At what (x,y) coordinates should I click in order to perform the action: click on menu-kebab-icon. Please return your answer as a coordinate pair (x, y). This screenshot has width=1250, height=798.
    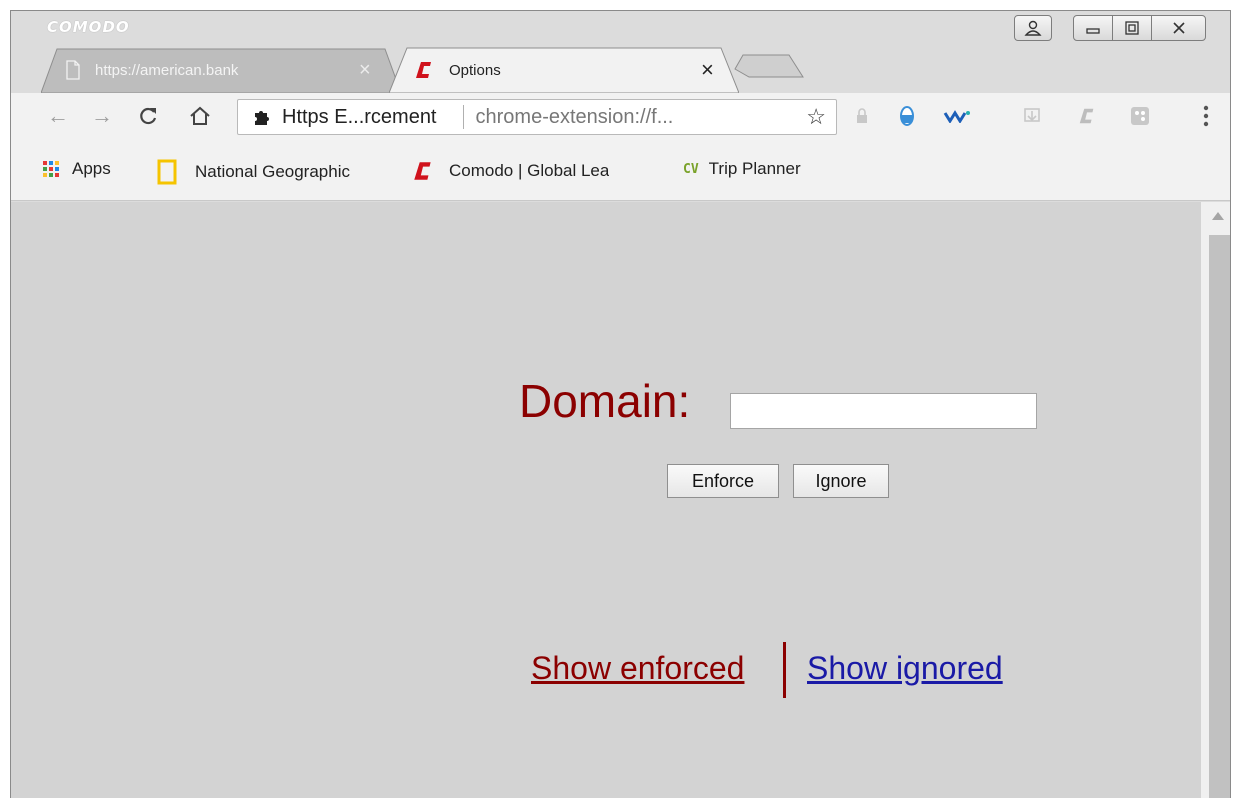
    Looking at the image, I should click on (1206, 116).